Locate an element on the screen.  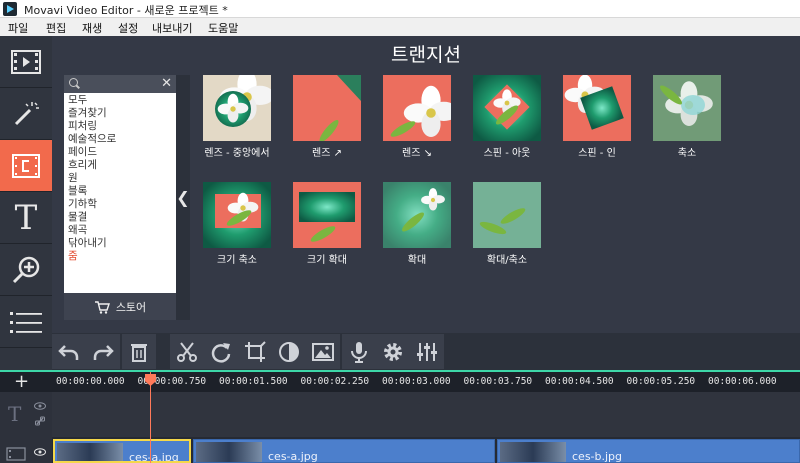
ruler-label: 00:00:03.000 is located at coordinates (416, 381).